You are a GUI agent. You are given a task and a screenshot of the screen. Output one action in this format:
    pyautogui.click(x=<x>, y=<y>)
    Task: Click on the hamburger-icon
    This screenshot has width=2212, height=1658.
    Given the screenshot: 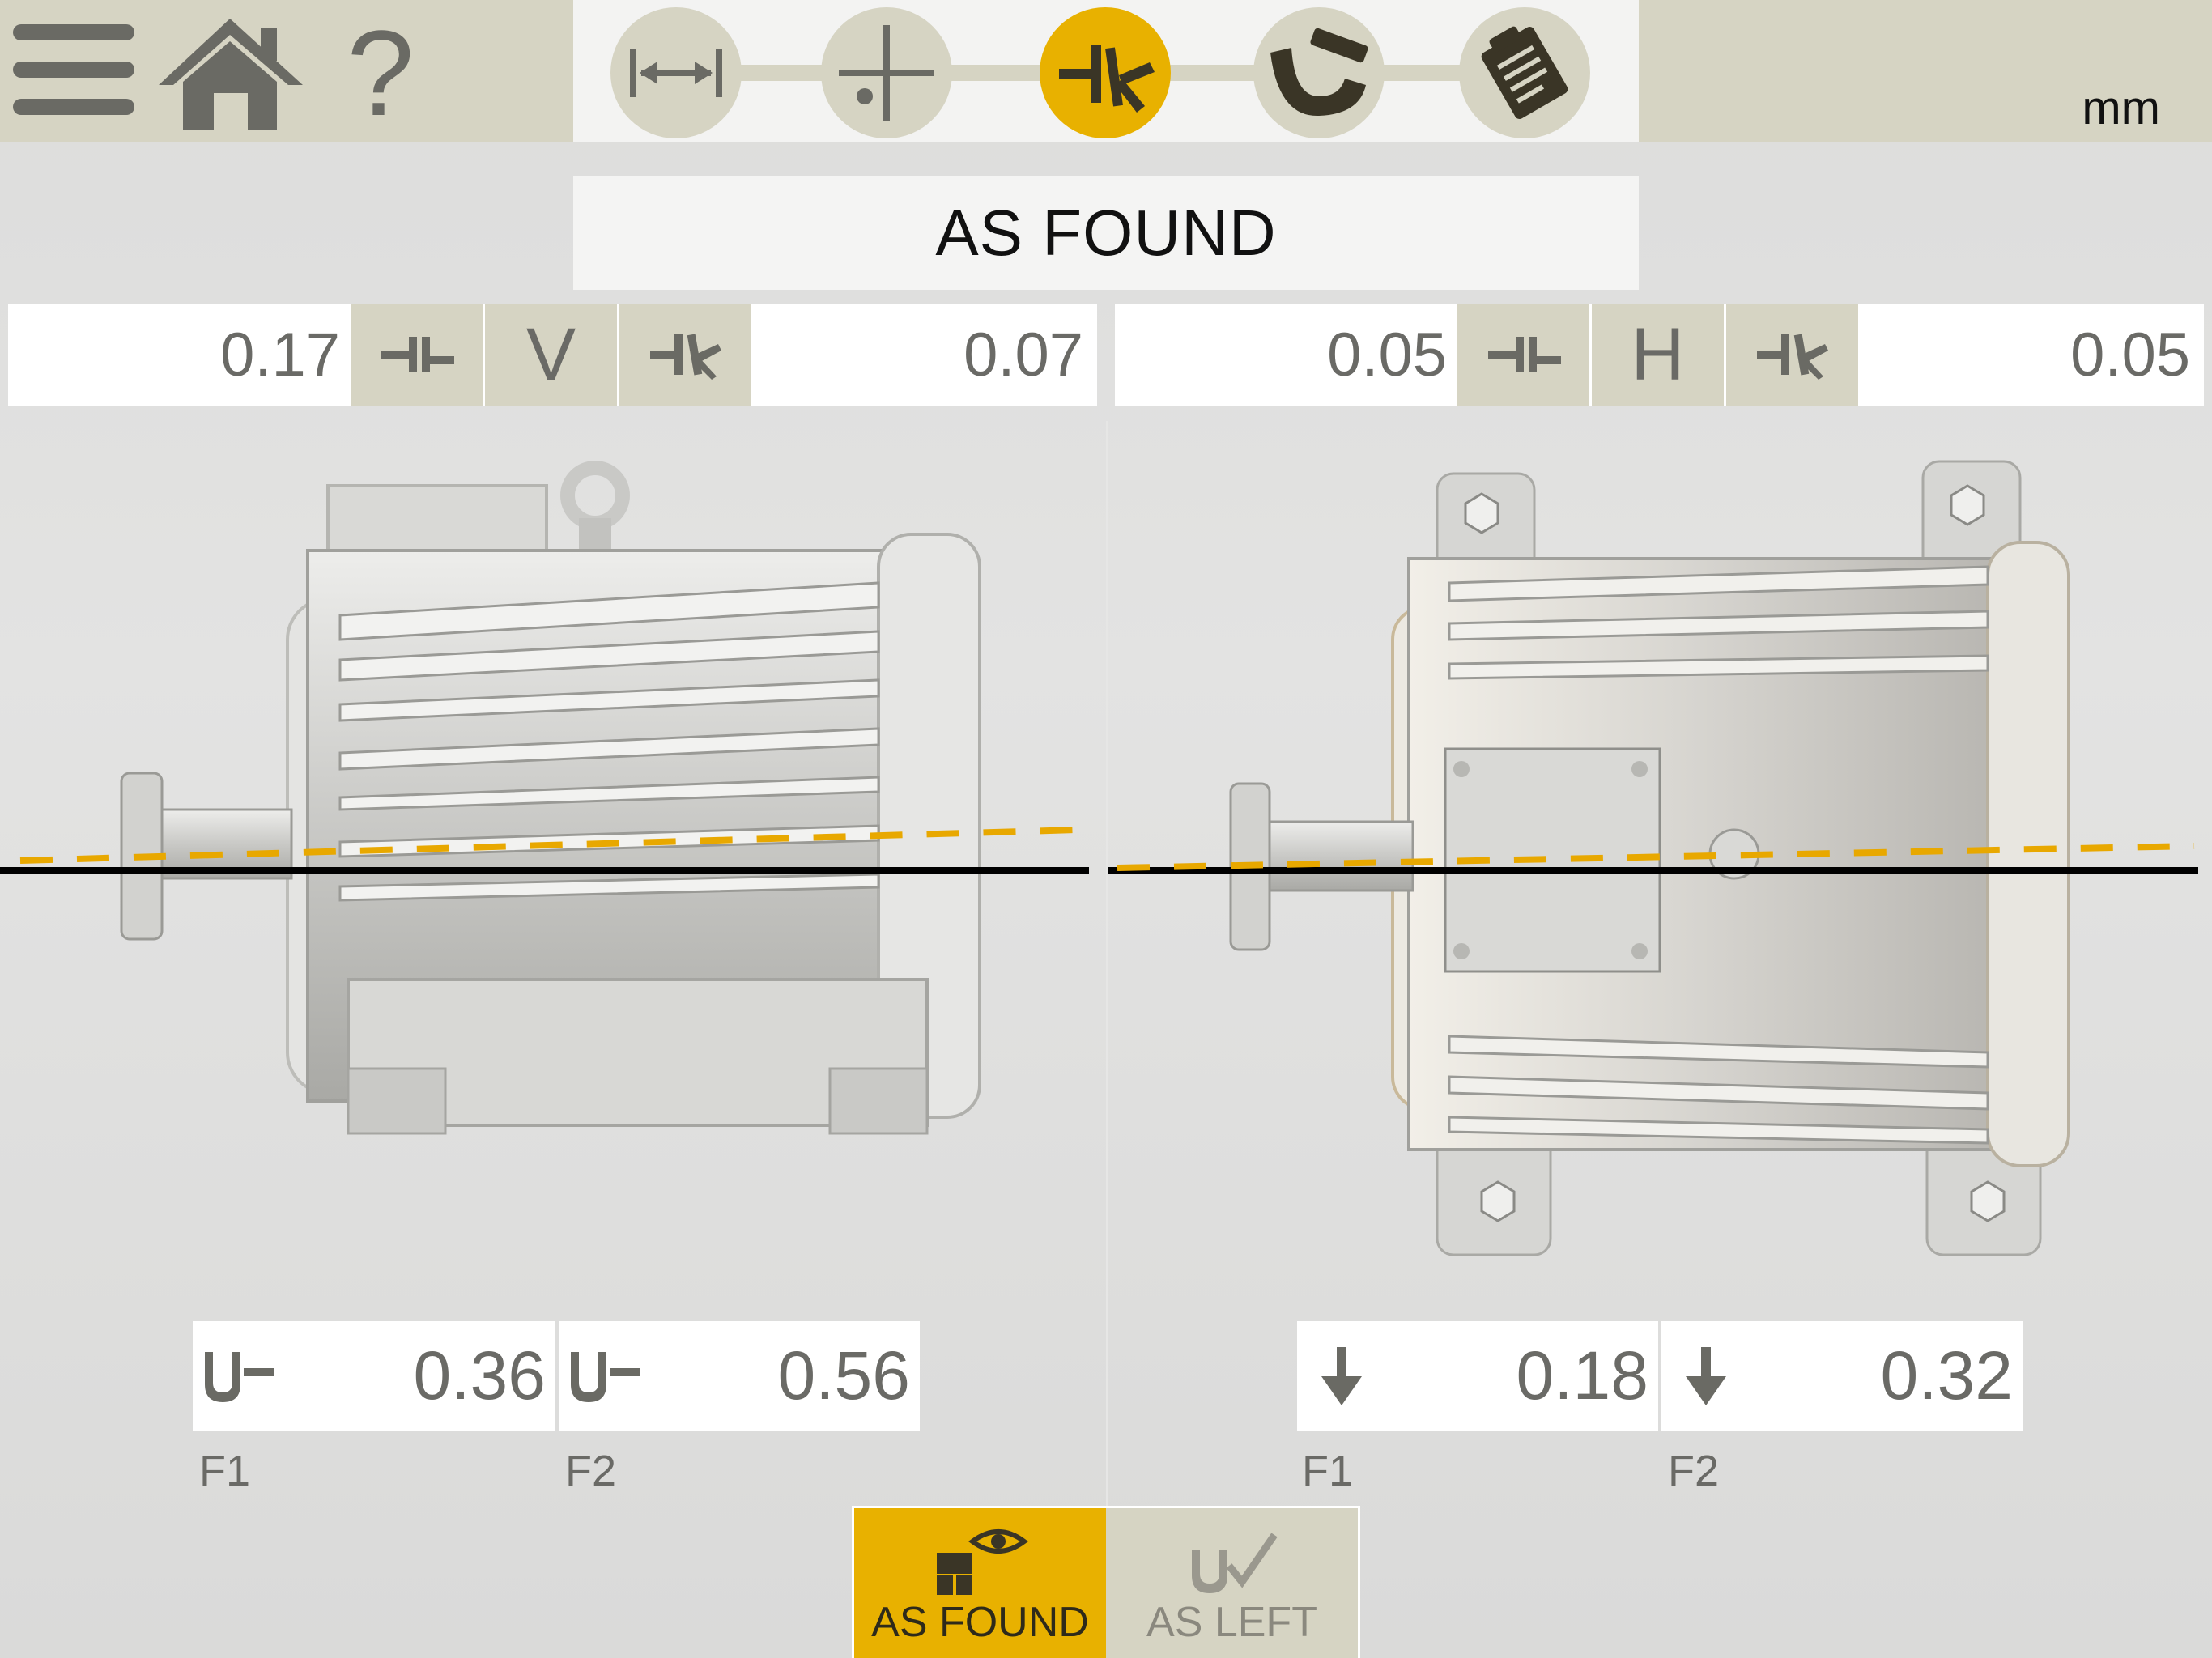 What is the action you would take?
    pyautogui.click(x=74, y=69)
    